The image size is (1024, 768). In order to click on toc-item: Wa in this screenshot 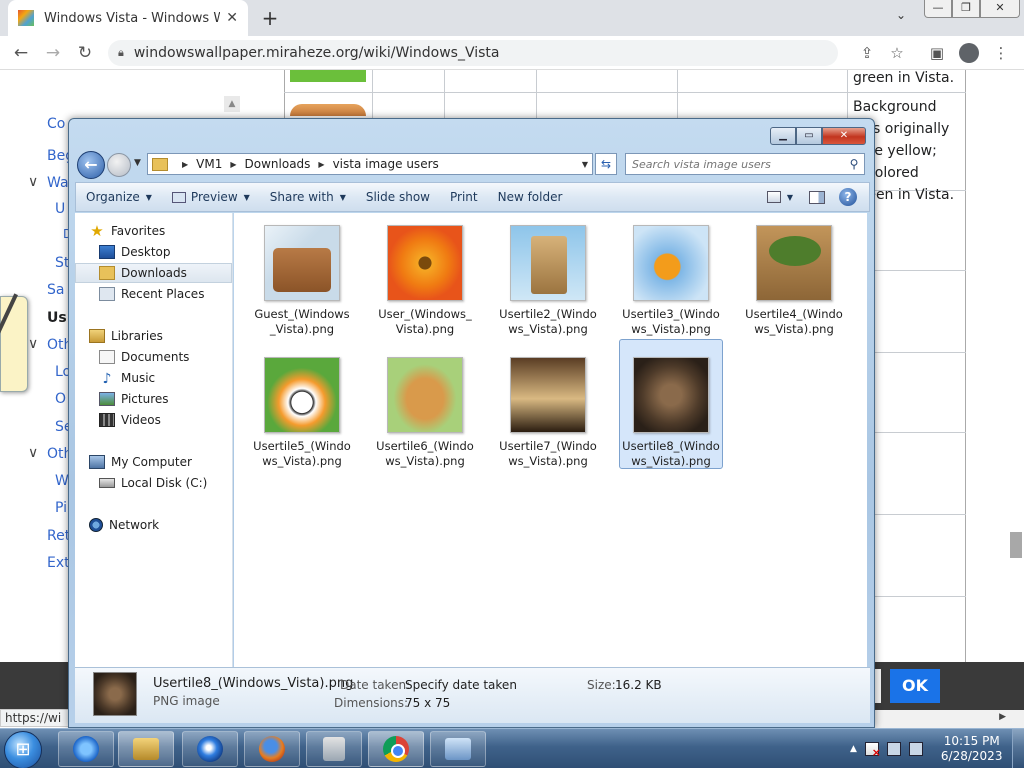, I will do `click(58, 183)`.